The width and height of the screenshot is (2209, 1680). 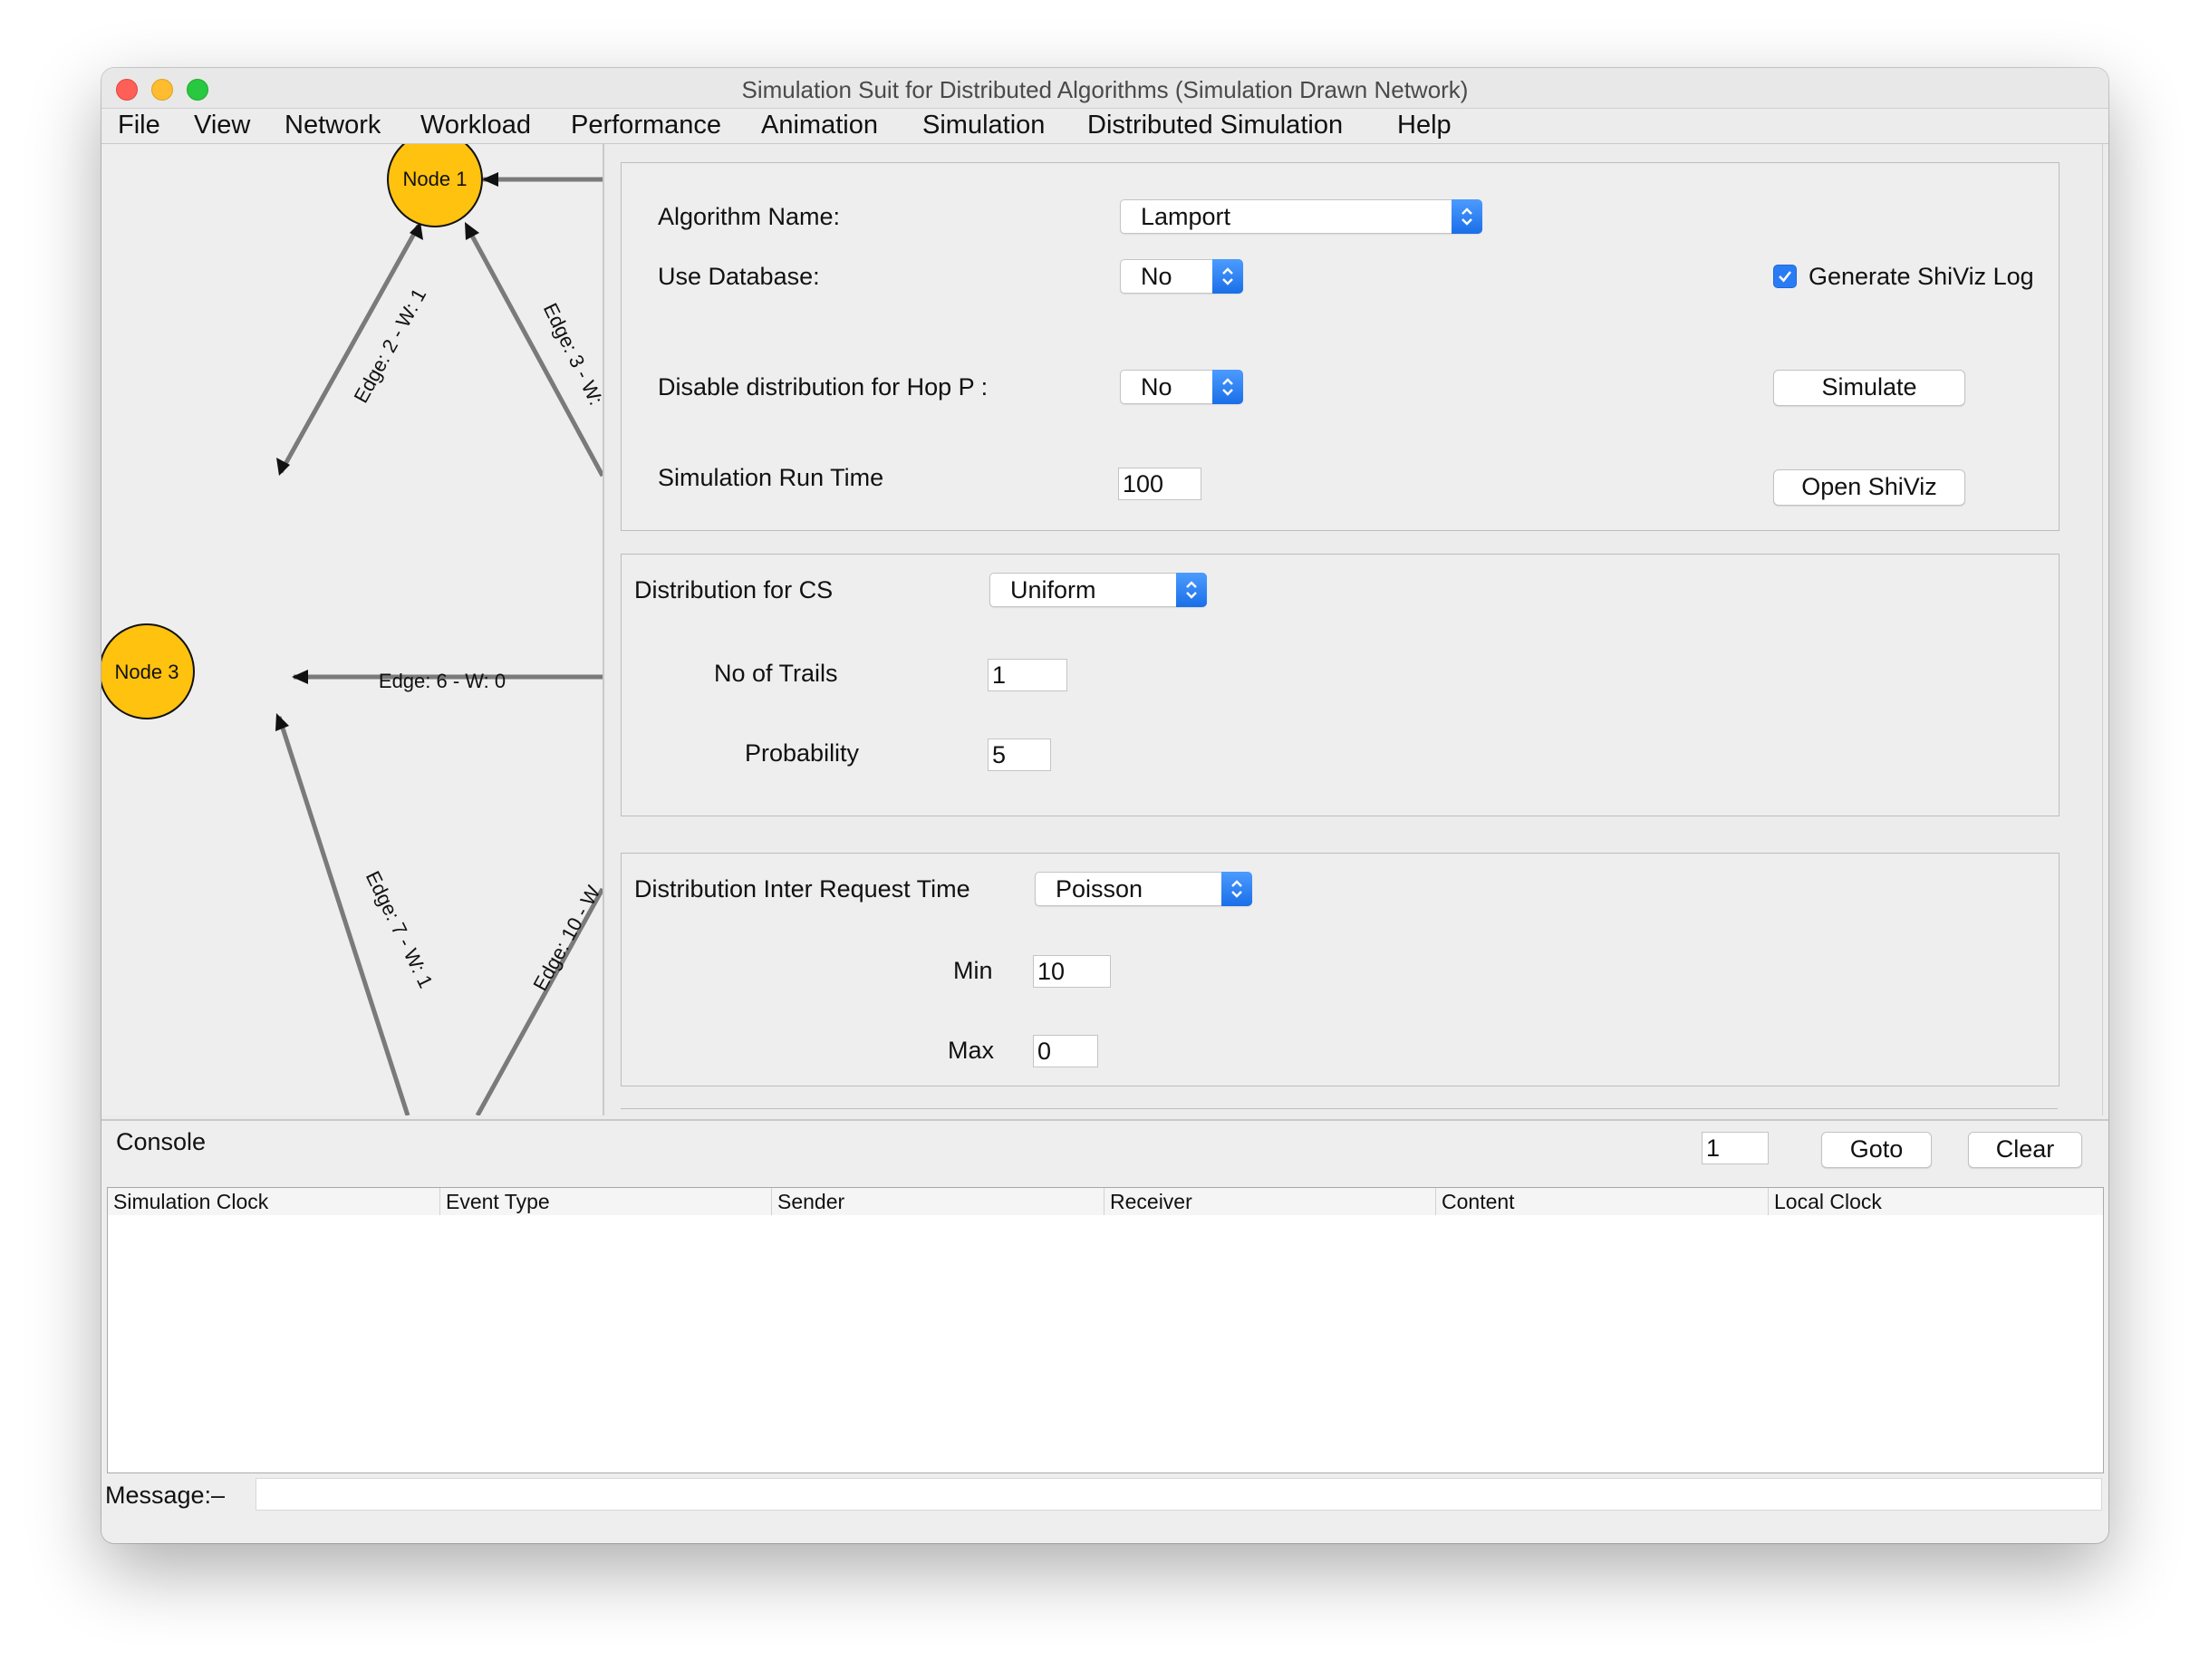 What do you see at coordinates (1935, 1202) in the screenshot?
I see `column-local-clock: Local Clock` at bounding box center [1935, 1202].